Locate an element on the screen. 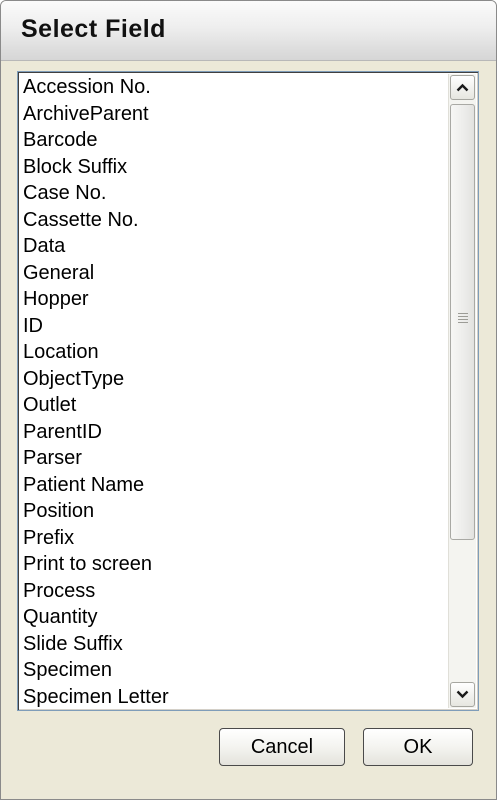 This screenshot has height=800, width=497. list-item: Data is located at coordinates (235, 246).